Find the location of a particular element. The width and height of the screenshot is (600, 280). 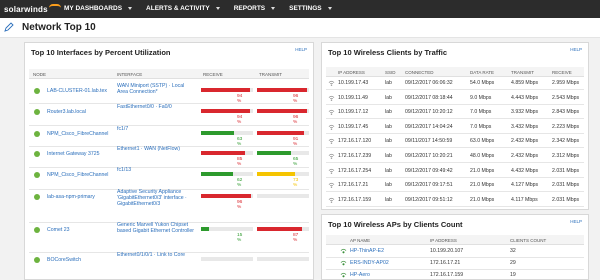

receive-value: 94 % is located at coordinates (240, 120).